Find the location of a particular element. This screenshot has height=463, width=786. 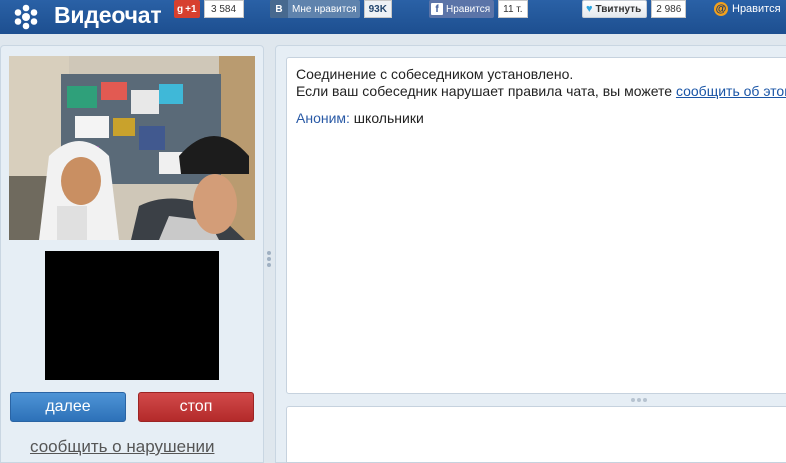

message-input is located at coordinates (536, 434).